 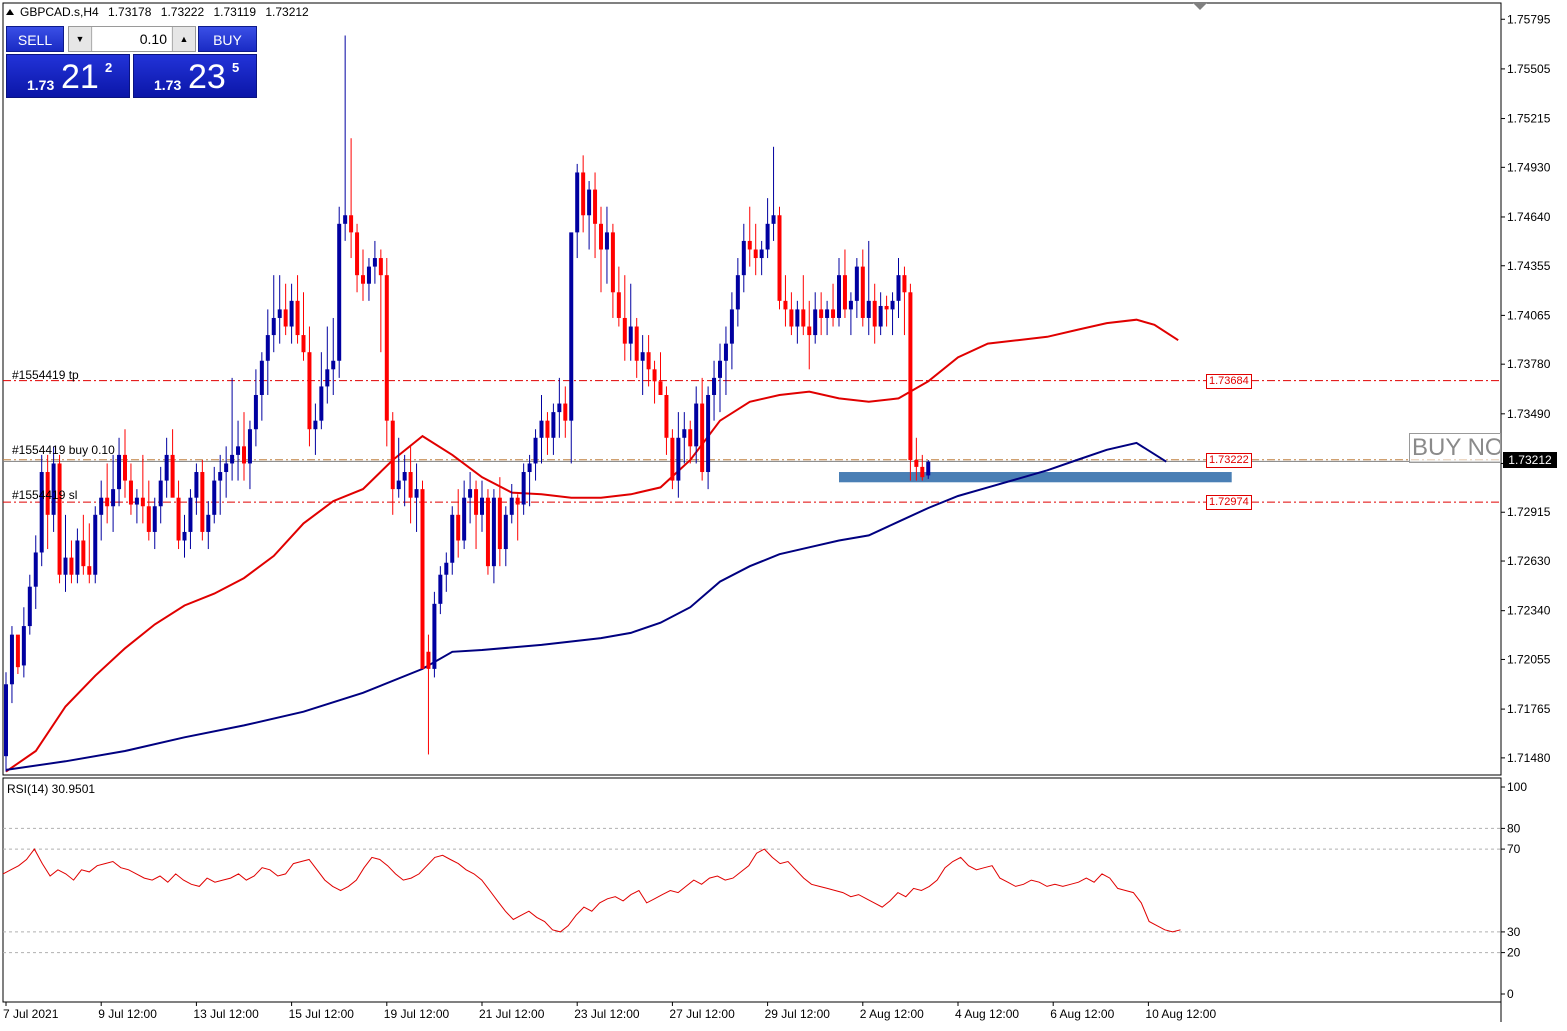 What do you see at coordinates (45, 495) in the screenshot?
I see `sl-order-label: #1554419 sl` at bounding box center [45, 495].